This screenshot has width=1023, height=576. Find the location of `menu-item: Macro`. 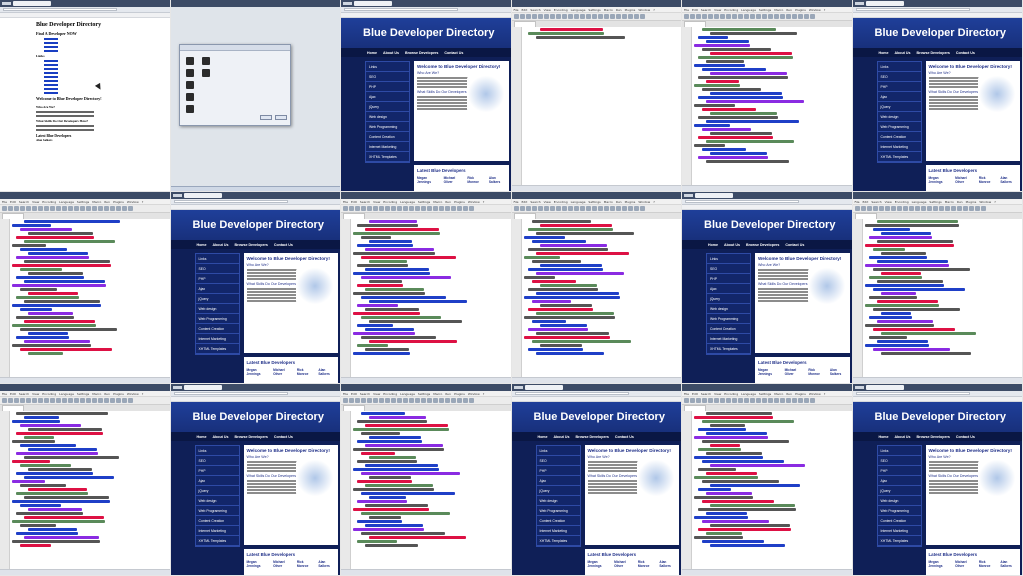

menu-item: Macro is located at coordinates (778, 10).